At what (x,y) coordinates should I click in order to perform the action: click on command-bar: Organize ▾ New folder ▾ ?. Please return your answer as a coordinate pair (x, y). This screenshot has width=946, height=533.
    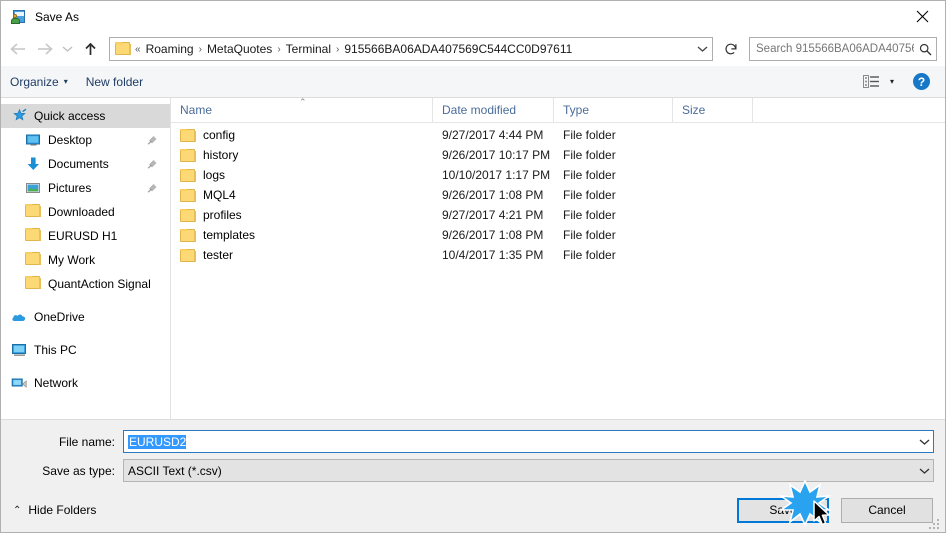
    Looking at the image, I should click on (473, 82).